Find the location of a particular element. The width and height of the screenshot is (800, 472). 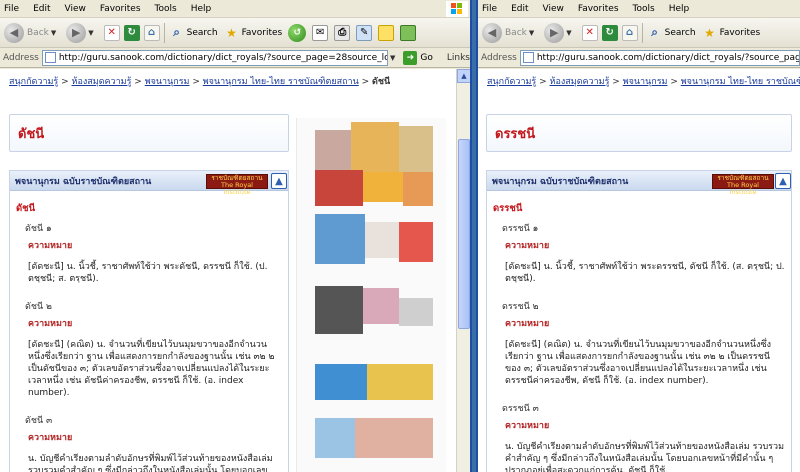

page-title: ดรรชนี is located at coordinates (515, 134).